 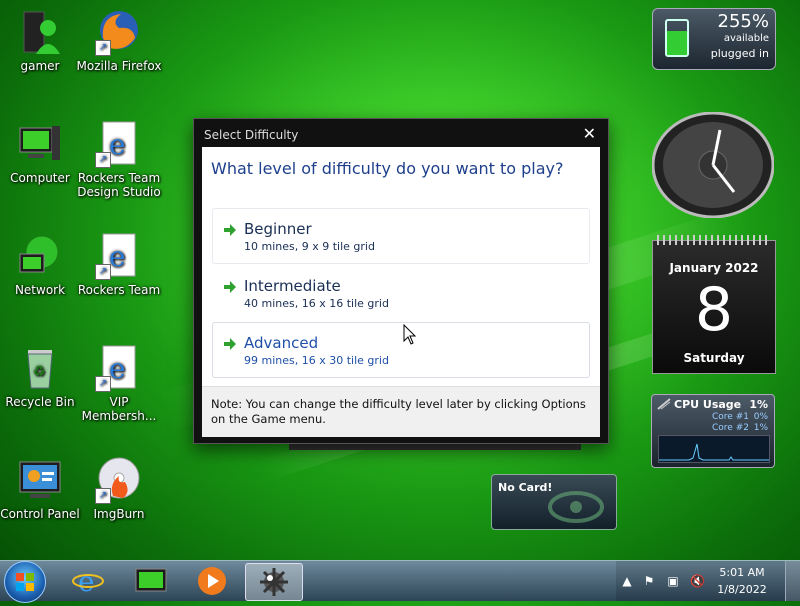 I want to click on taskbar-minesweeper-button, so click(x=274, y=582).